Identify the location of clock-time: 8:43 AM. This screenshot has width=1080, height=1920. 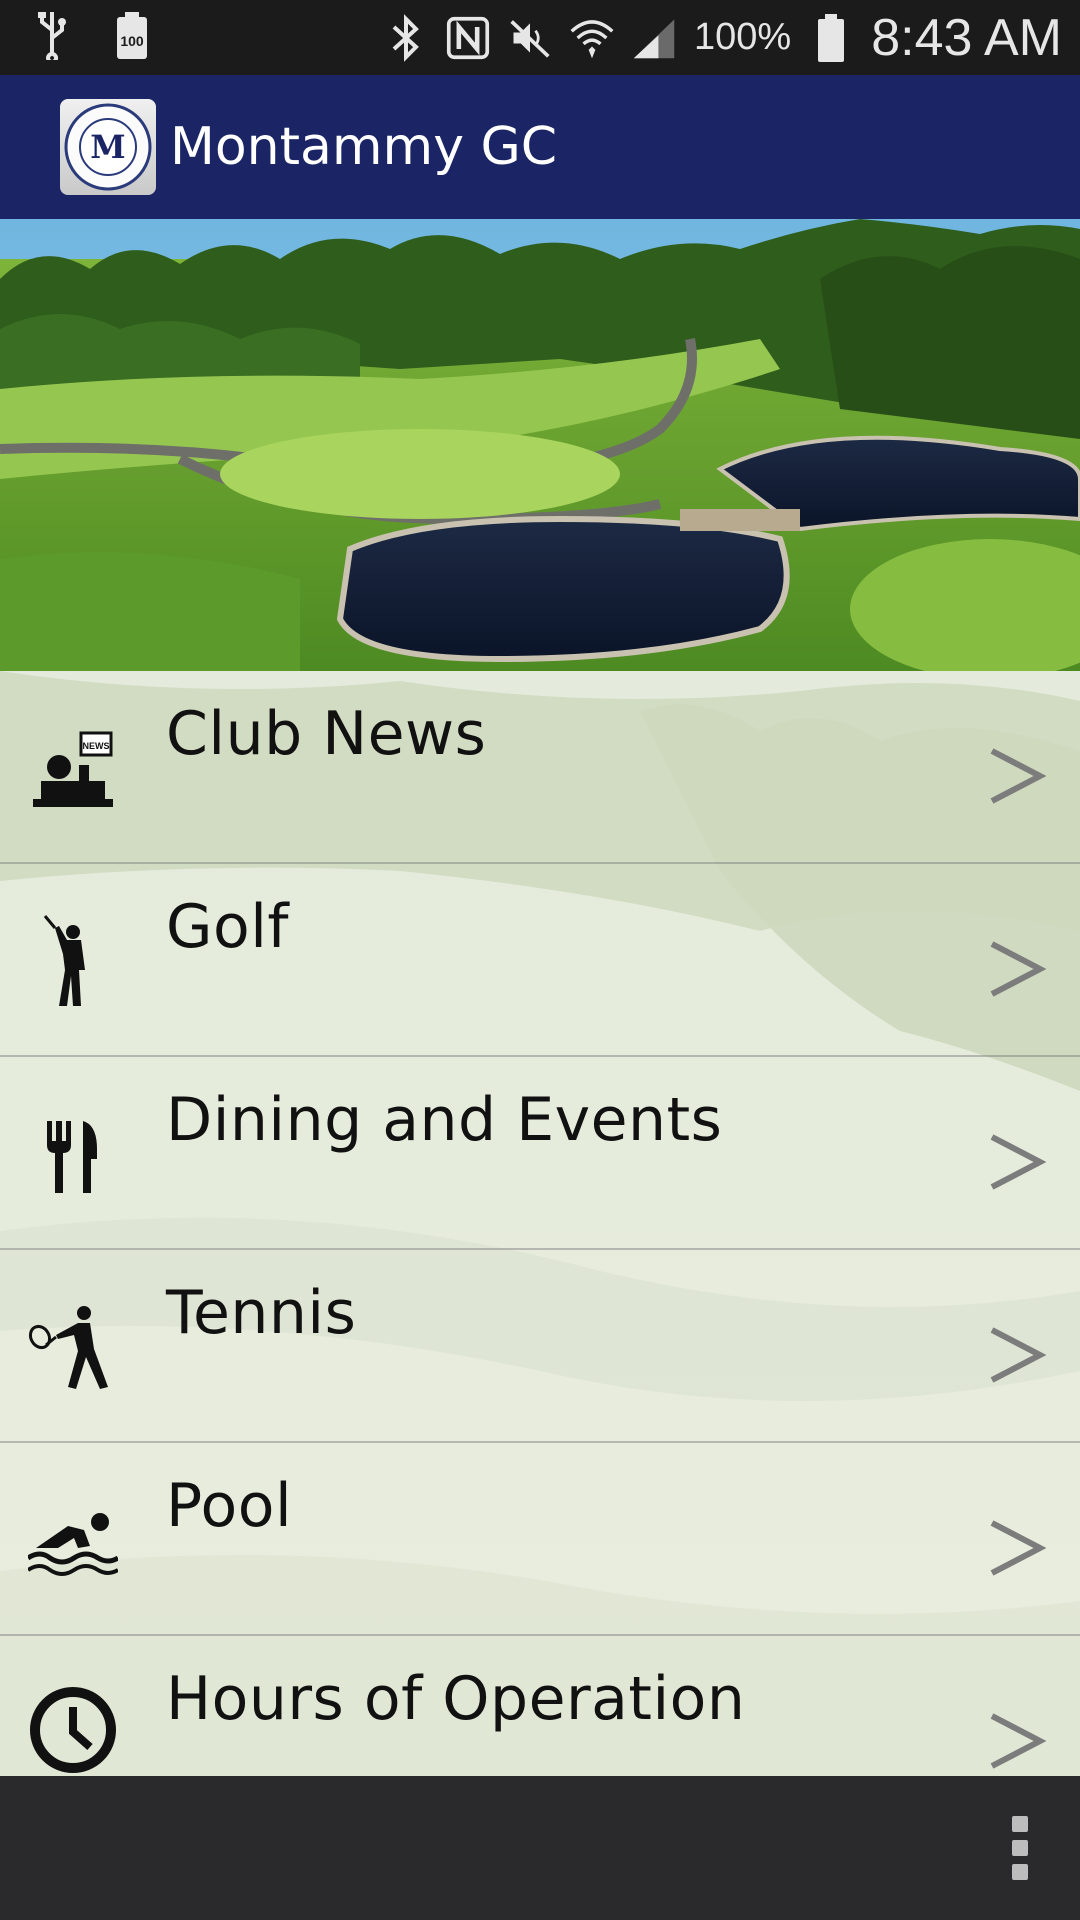
(966, 37).